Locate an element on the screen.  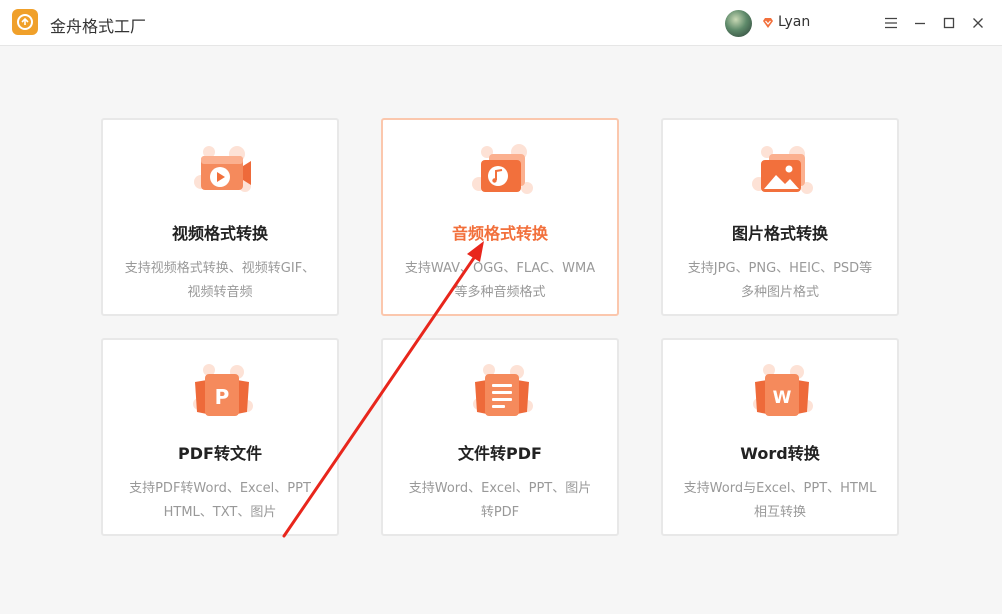
card-title: 文件转PDF is located at coordinates (500, 453).